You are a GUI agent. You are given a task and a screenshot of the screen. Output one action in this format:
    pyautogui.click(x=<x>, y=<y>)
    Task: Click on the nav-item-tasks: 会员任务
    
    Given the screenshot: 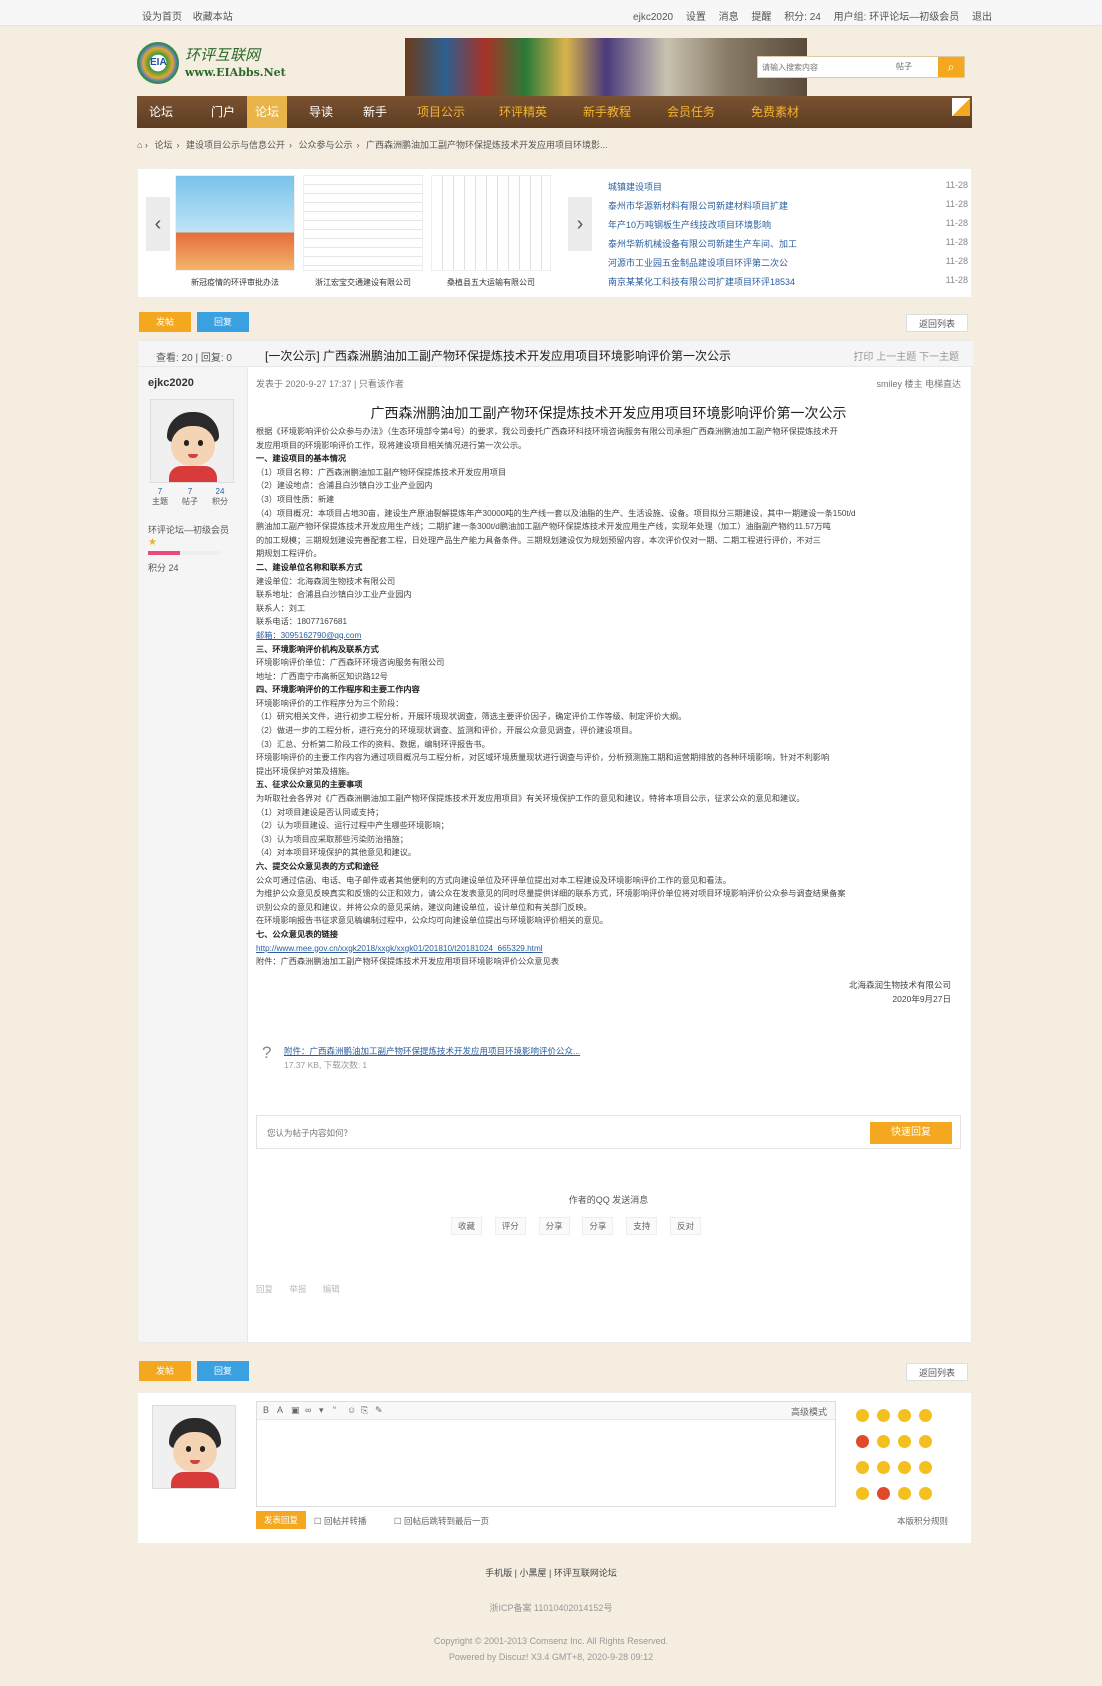 What is the action you would take?
    pyautogui.click(x=691, y=112)
    